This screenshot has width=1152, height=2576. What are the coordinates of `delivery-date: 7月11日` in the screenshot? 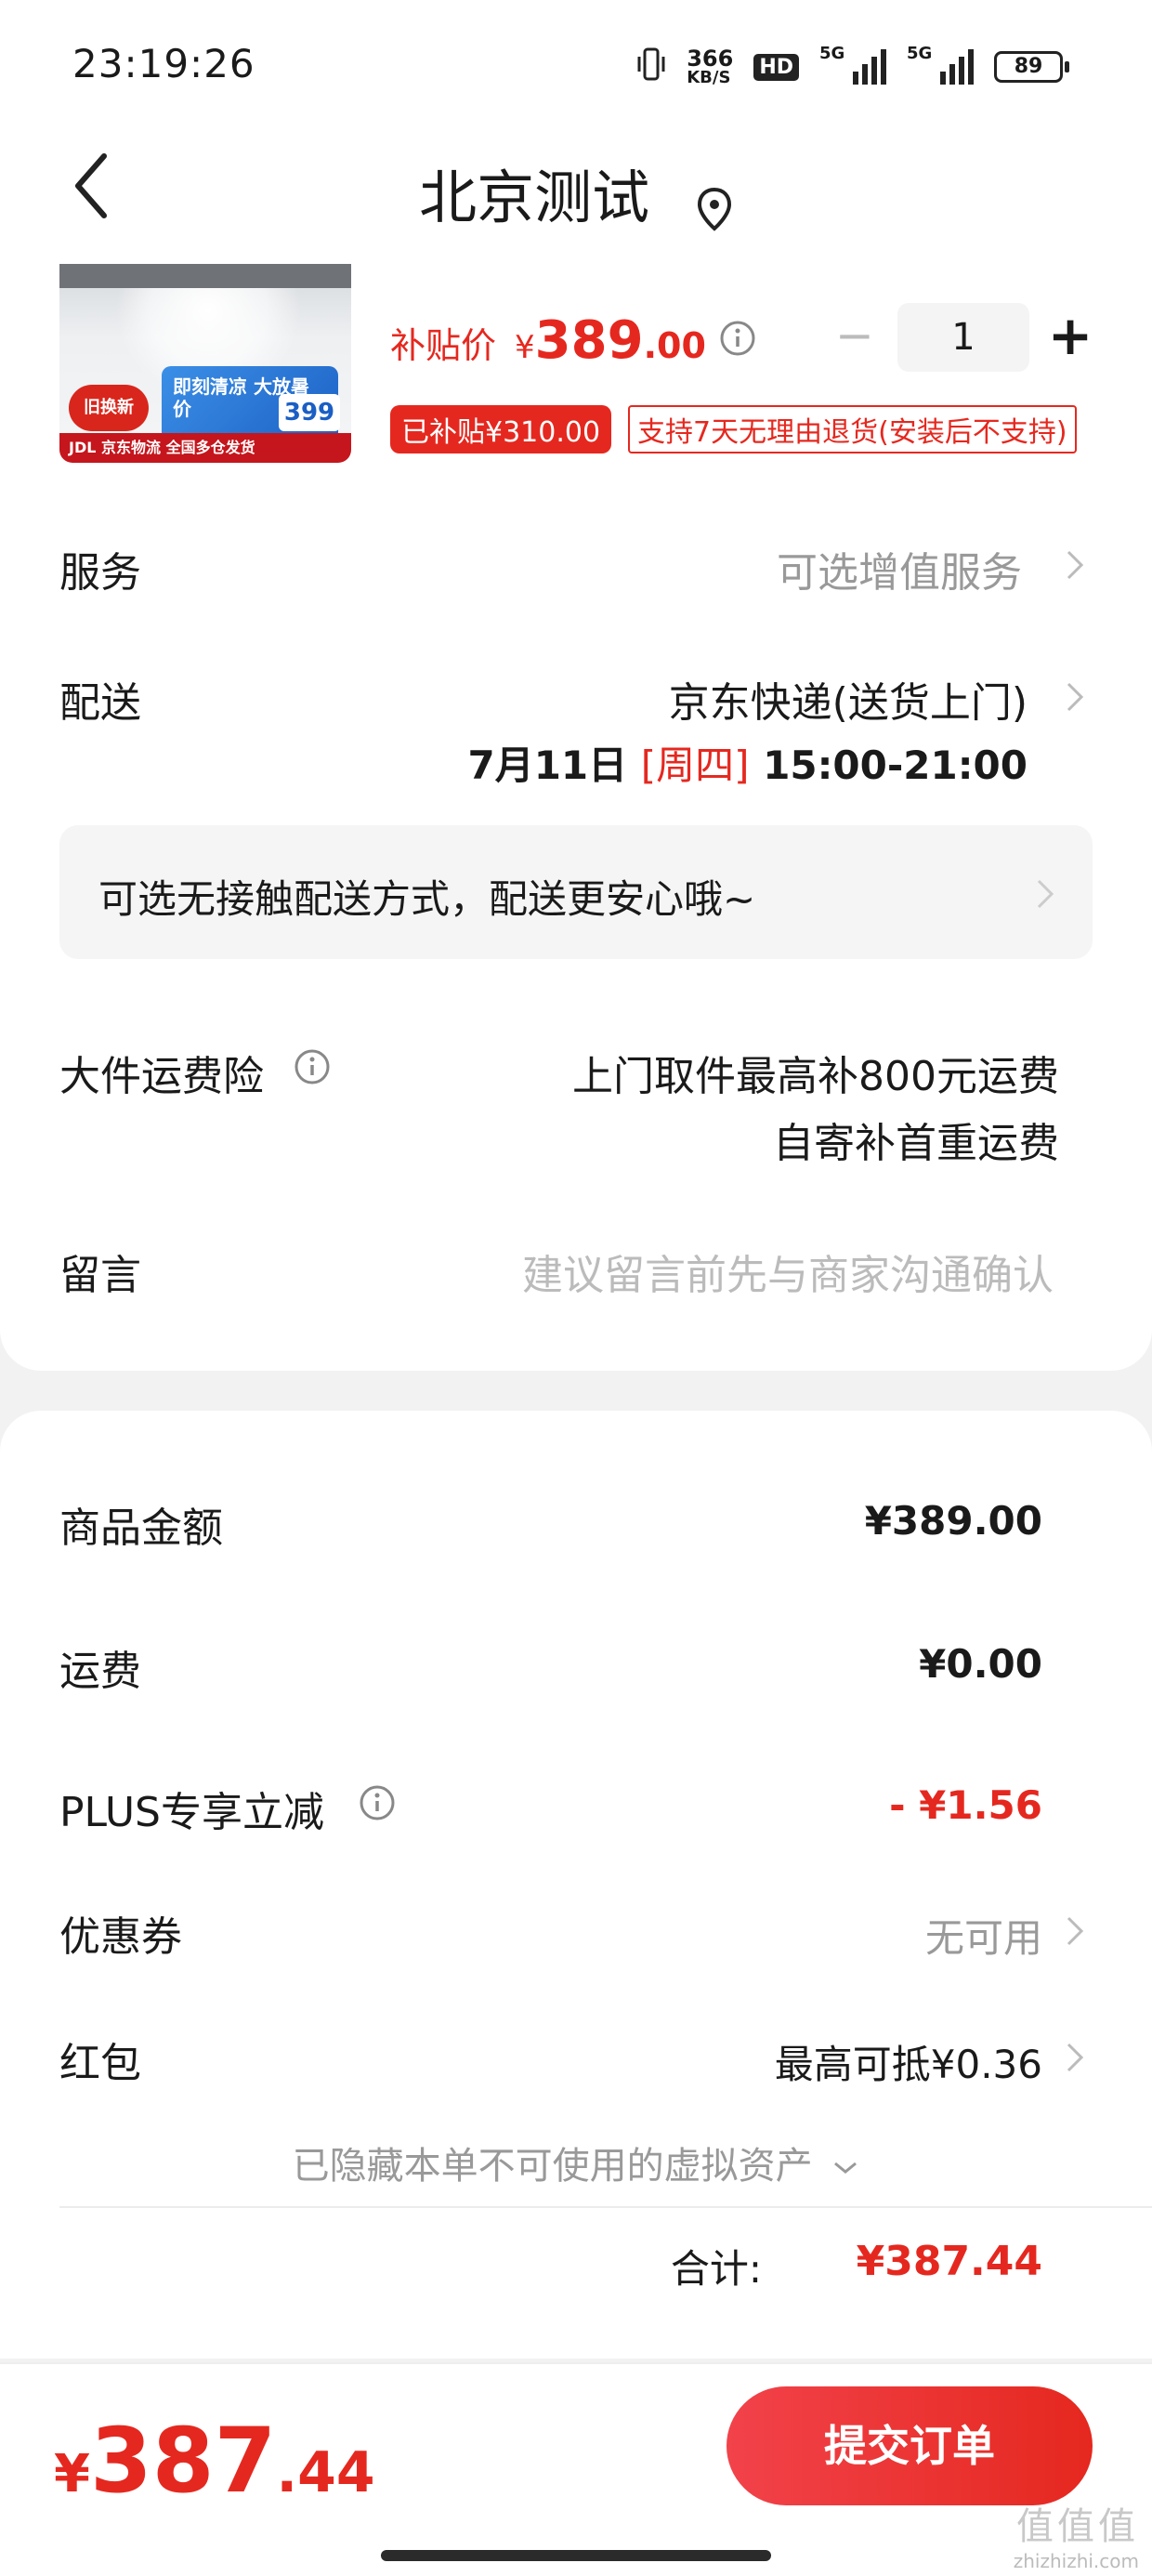 It's located at (547, 765).